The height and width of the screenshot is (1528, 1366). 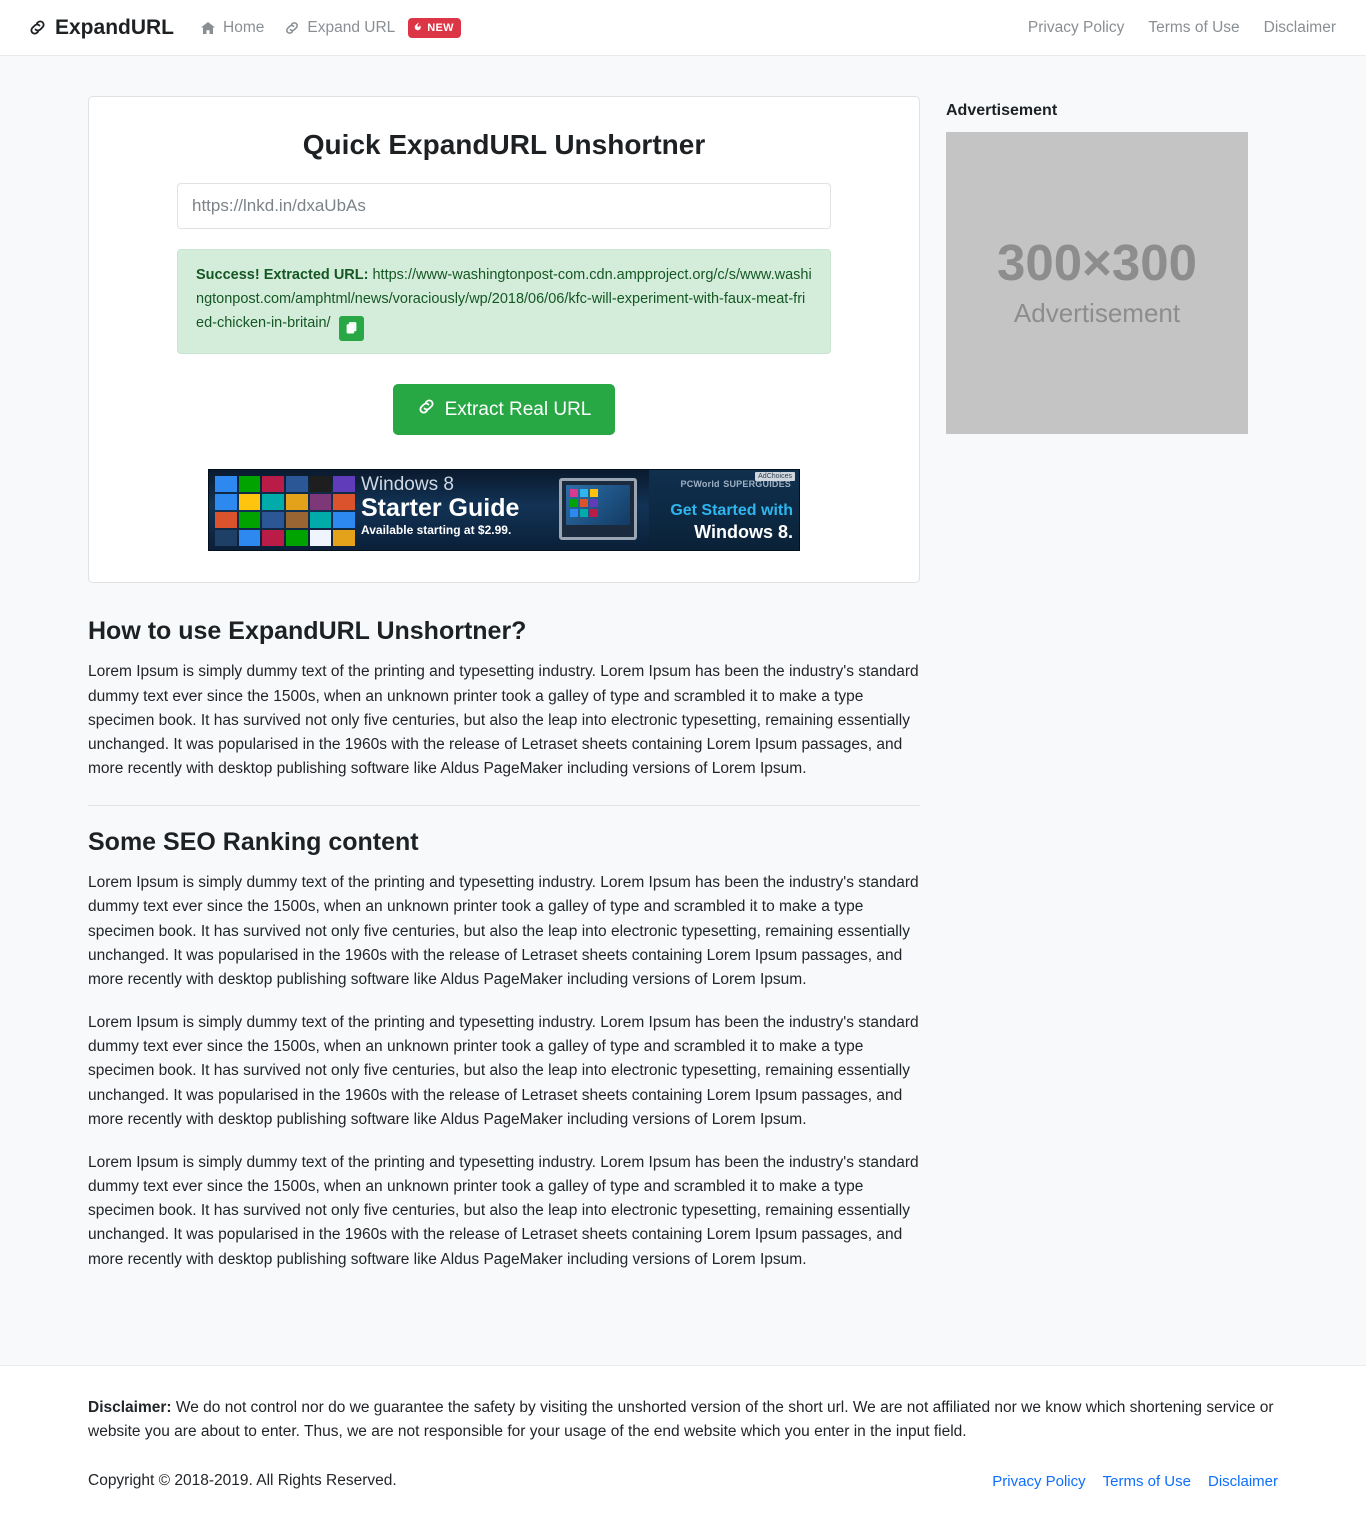 I want to click on nav-item-terms-of-use: Terms of Use, so click(x=1193, y=28).